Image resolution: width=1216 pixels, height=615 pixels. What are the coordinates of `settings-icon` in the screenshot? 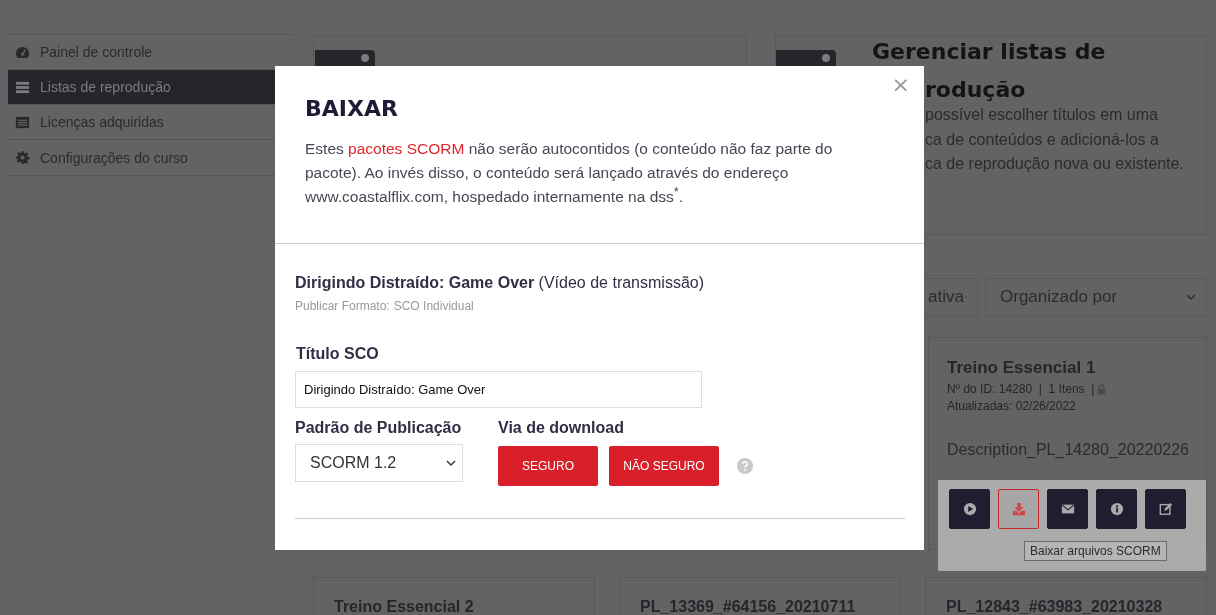 It's located at (22, 157).